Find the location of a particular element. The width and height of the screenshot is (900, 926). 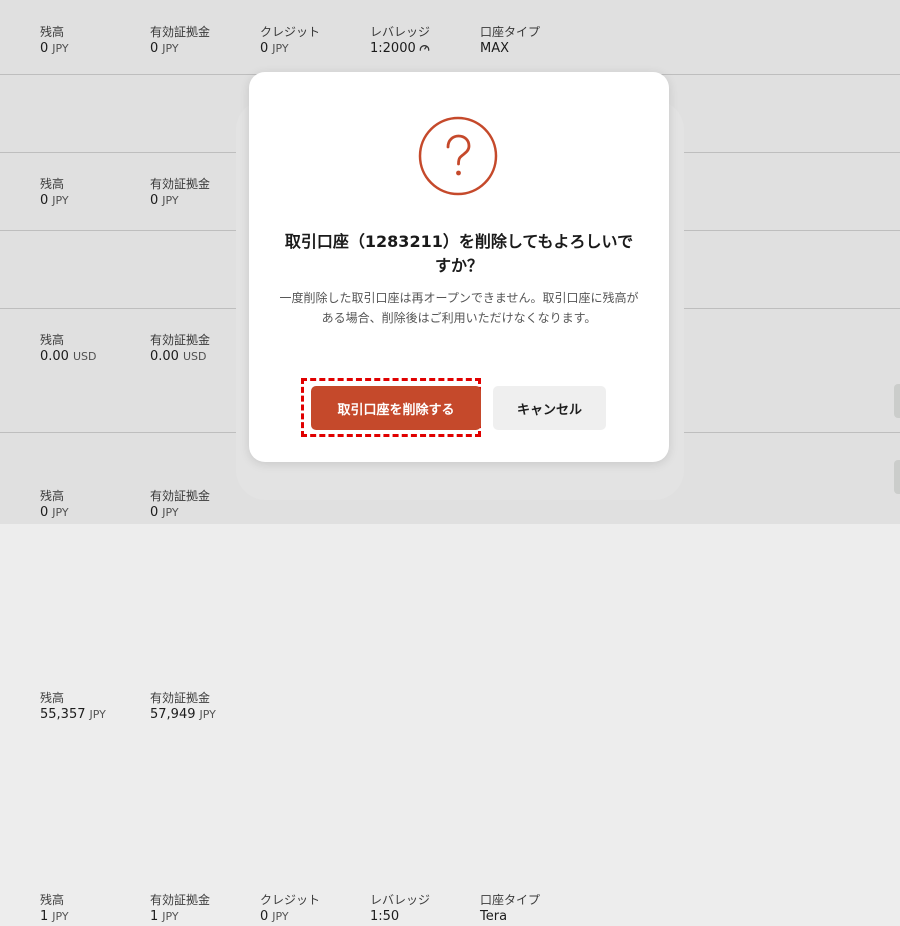

balance-stat: 残高 1 JPY is located at coordinates (54, 909).